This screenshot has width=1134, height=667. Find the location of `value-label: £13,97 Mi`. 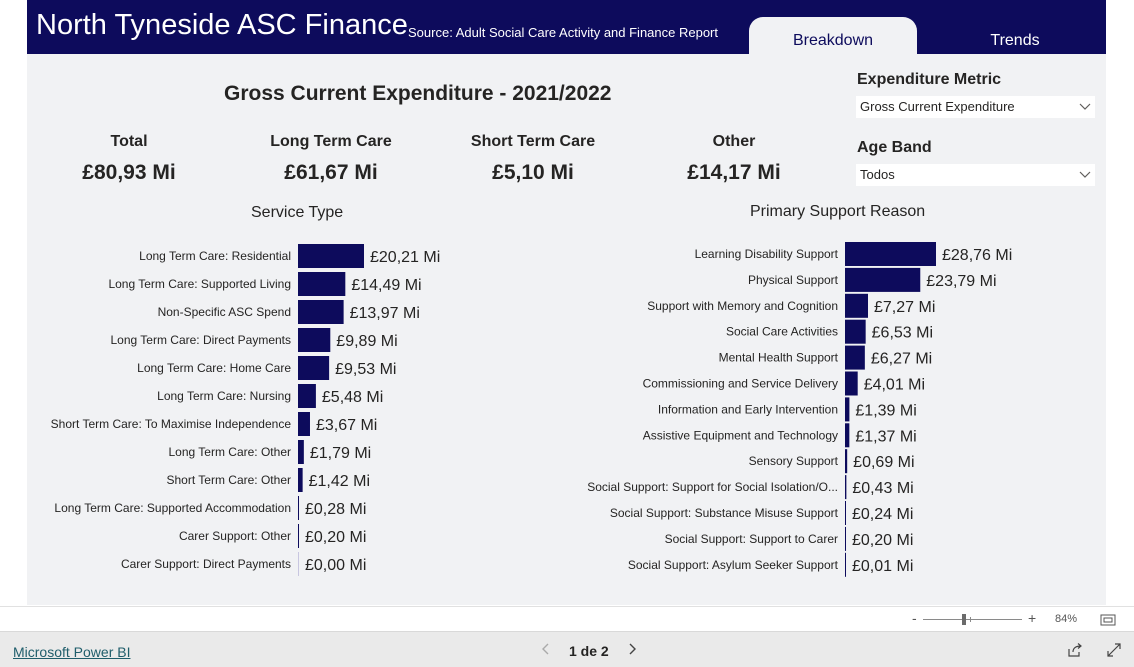

value-label: £13,97 Mi is located at coordinates (385, 313).